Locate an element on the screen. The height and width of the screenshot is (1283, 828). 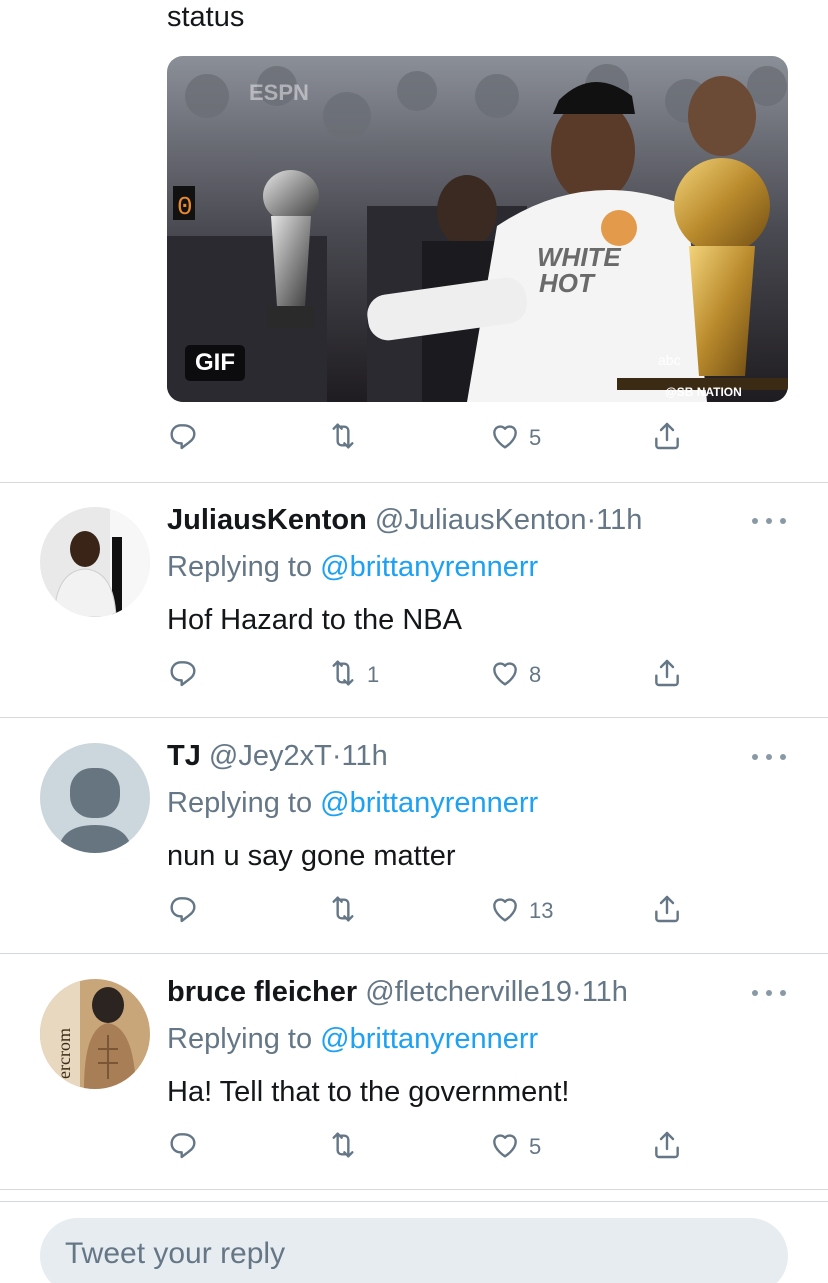
retweet-button: 1 is located at coordinates (353, 675).